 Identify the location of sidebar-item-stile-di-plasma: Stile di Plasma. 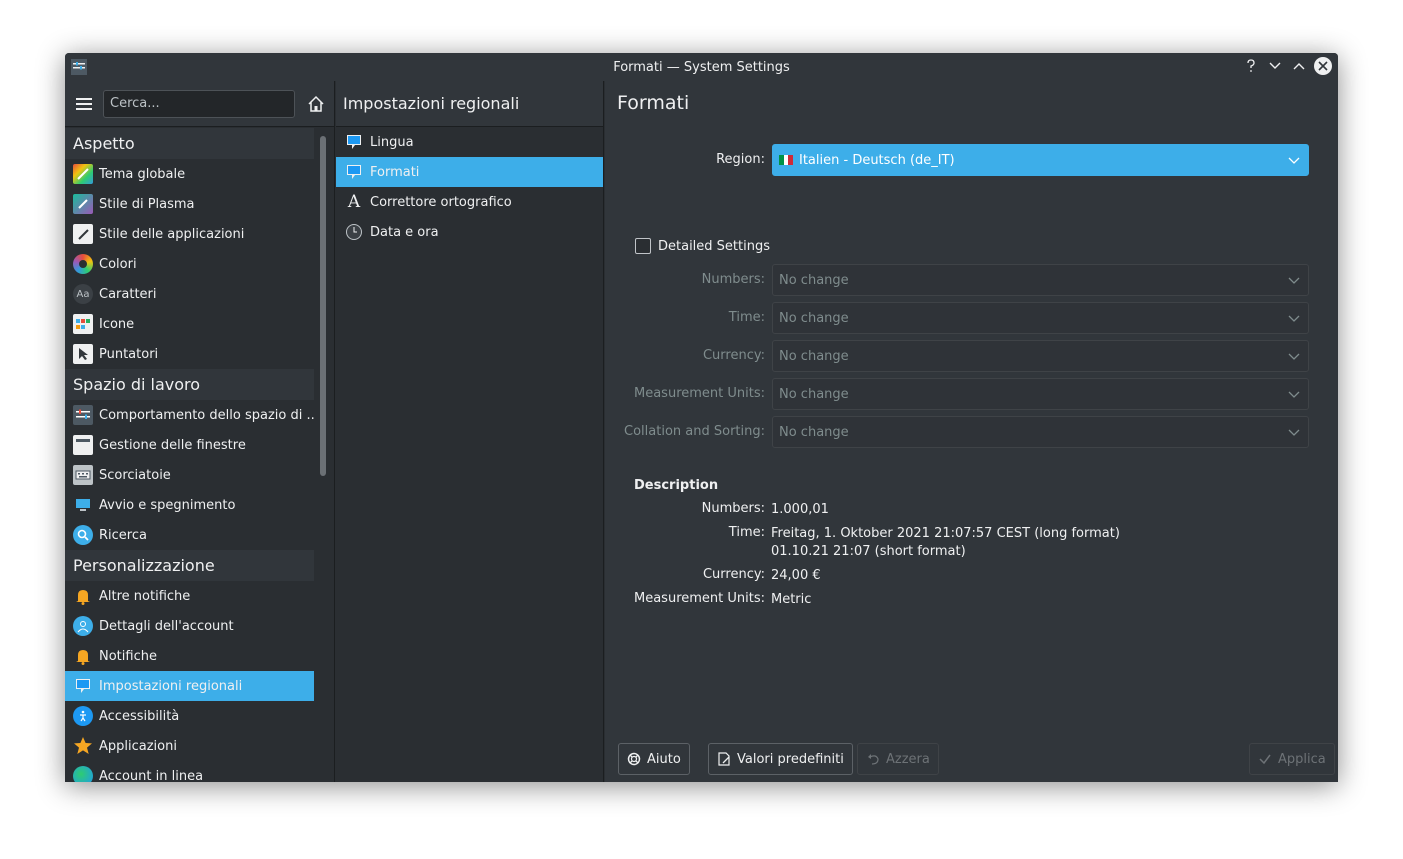
(189, 204).